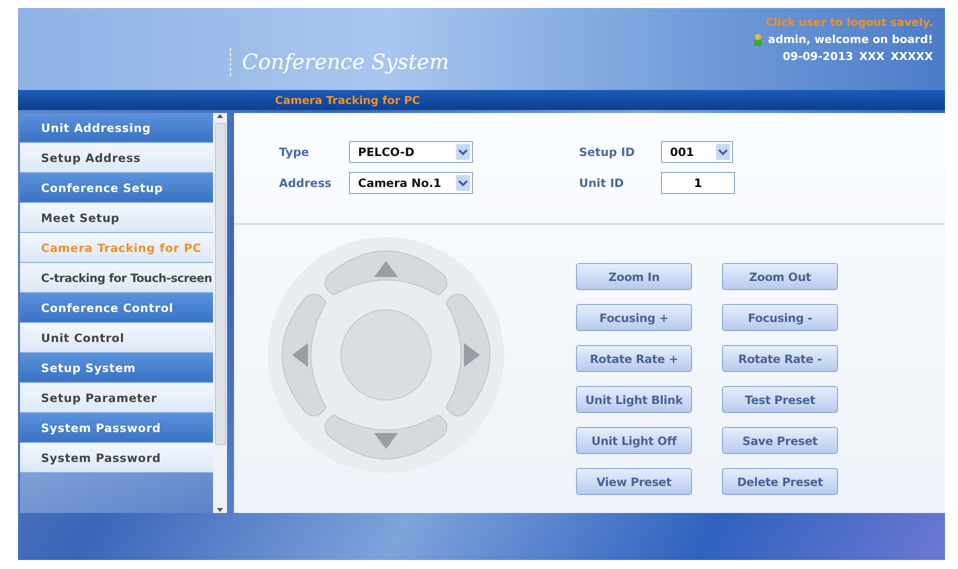  Describe the element at coordinates (872, 56) in the screenshot. I see `time-text: XXX` at that location.